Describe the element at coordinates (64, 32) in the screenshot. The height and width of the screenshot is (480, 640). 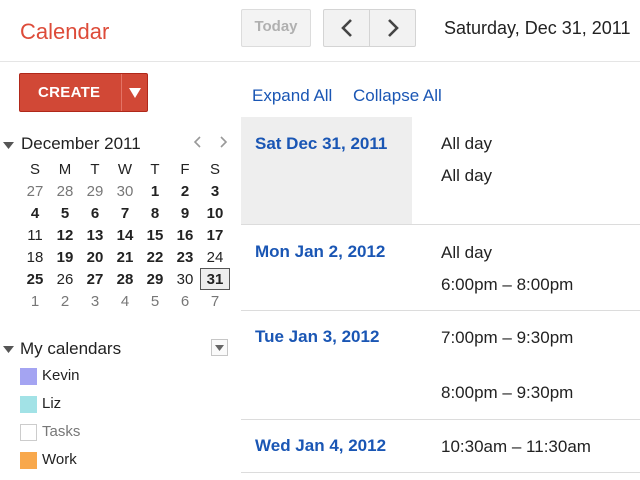
I see `app-title: Calendar` at that location.